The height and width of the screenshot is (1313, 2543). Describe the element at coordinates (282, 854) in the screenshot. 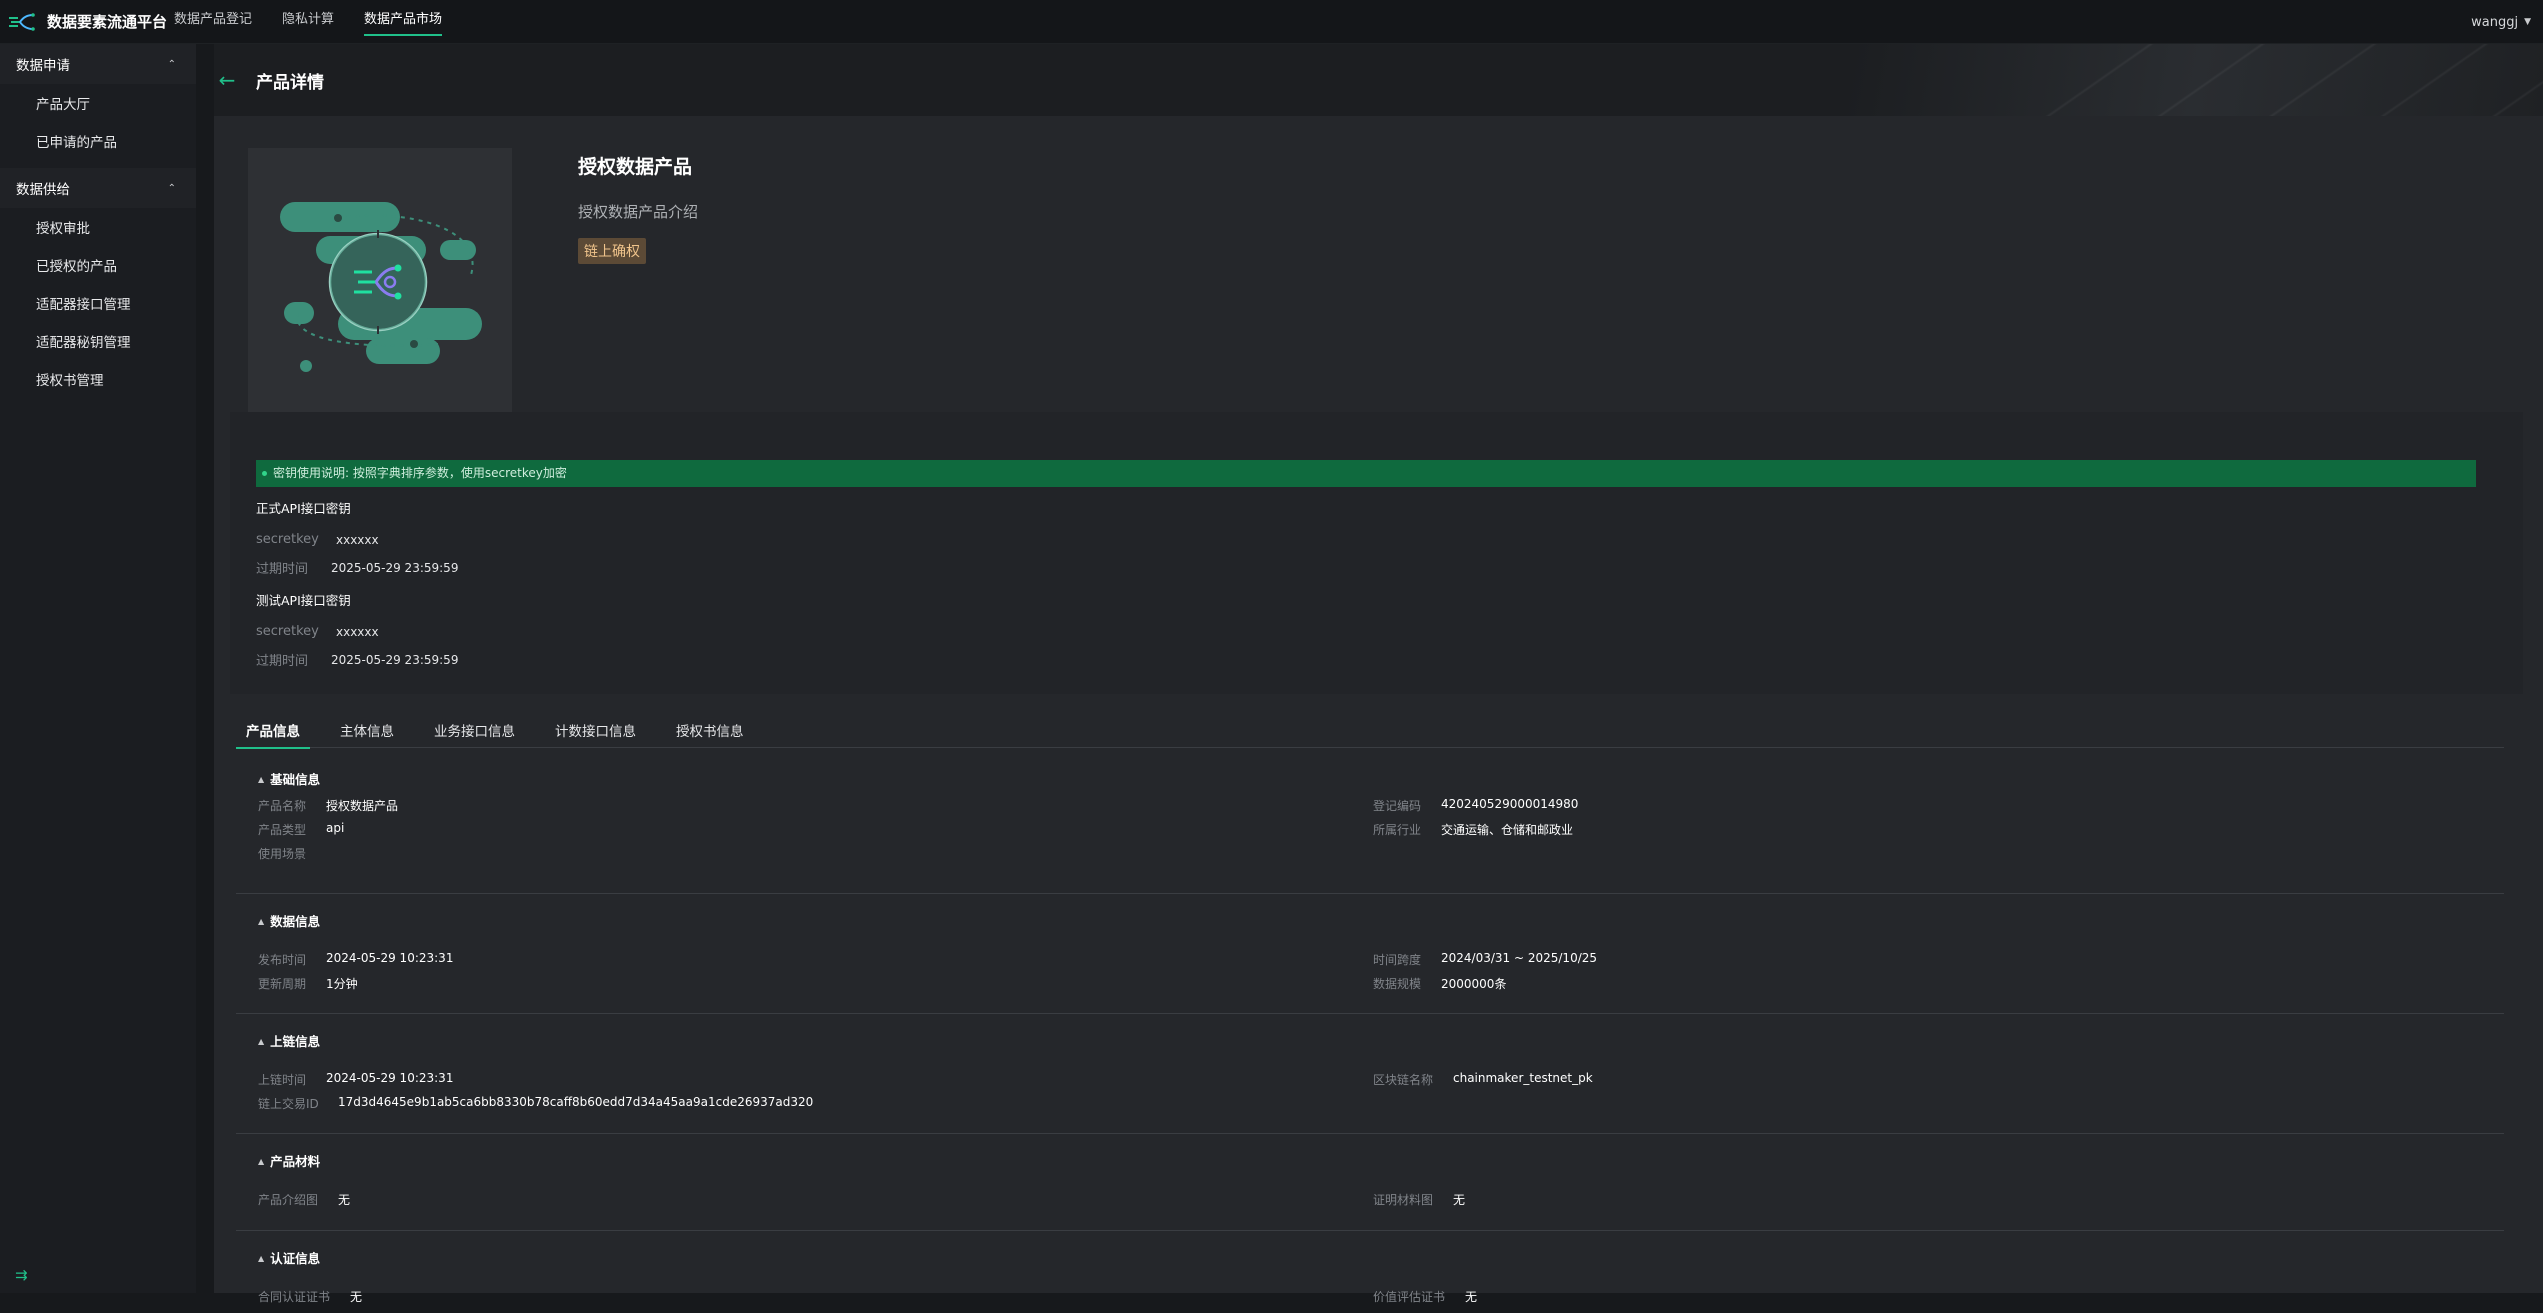

I see `field-use-scene: 使用场景` at that location.